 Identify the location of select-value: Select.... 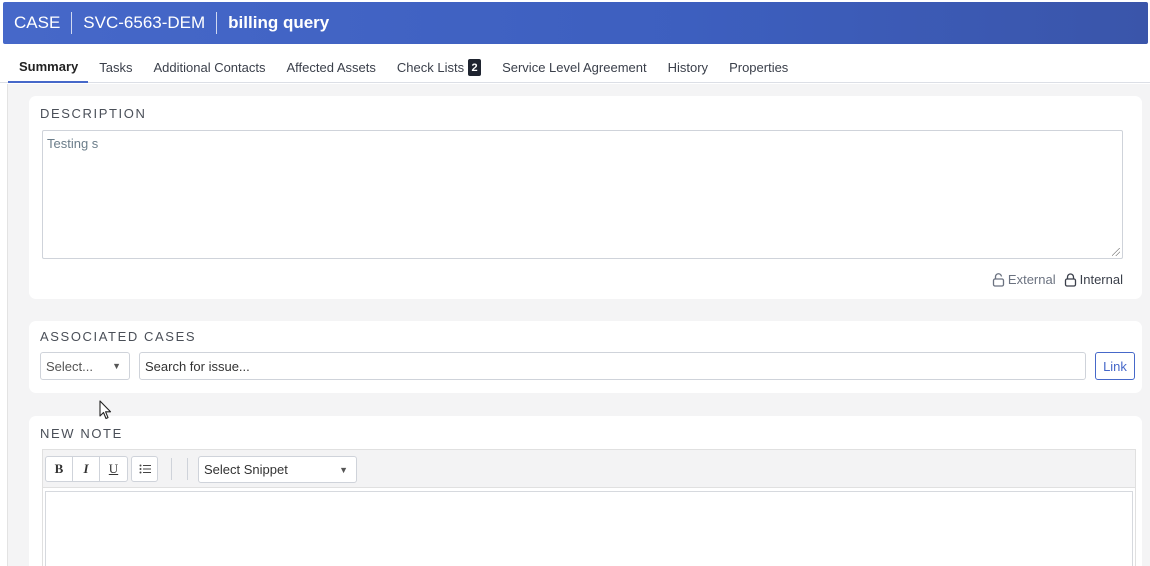
(69, 366).